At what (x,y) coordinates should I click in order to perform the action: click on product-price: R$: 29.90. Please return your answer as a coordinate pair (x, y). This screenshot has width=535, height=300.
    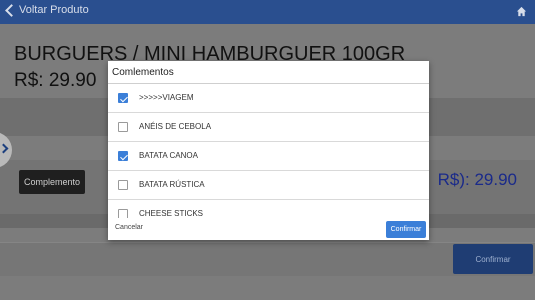
    Looking at the image, I should click on (55, 80).